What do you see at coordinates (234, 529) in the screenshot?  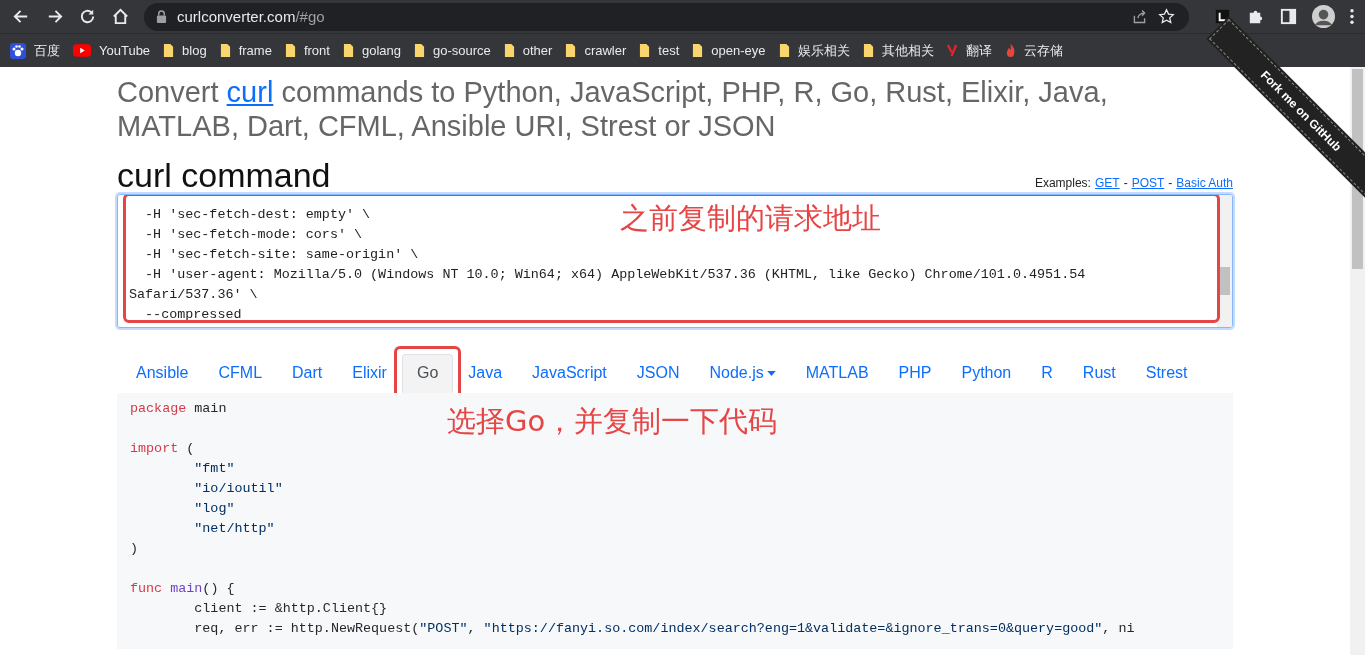 I see `code-line: "net/http"` at bounding box center [234, 529].